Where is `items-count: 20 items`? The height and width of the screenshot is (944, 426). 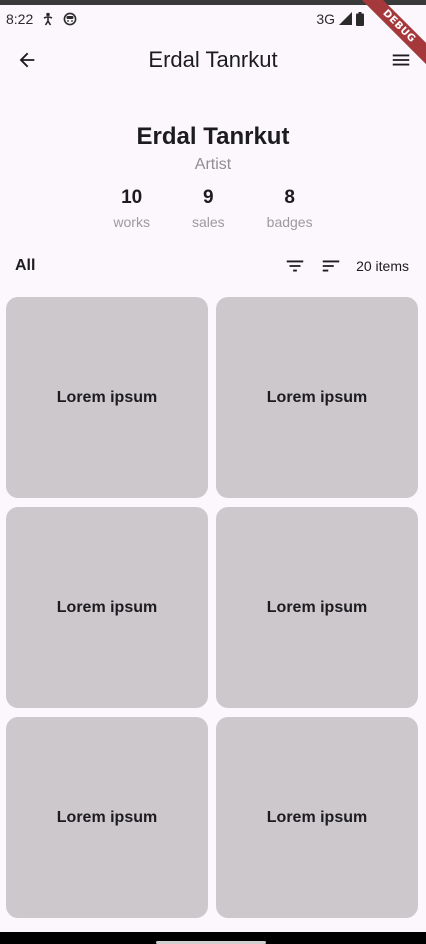 items-count: 20 items is located at coordinates (382, 266).